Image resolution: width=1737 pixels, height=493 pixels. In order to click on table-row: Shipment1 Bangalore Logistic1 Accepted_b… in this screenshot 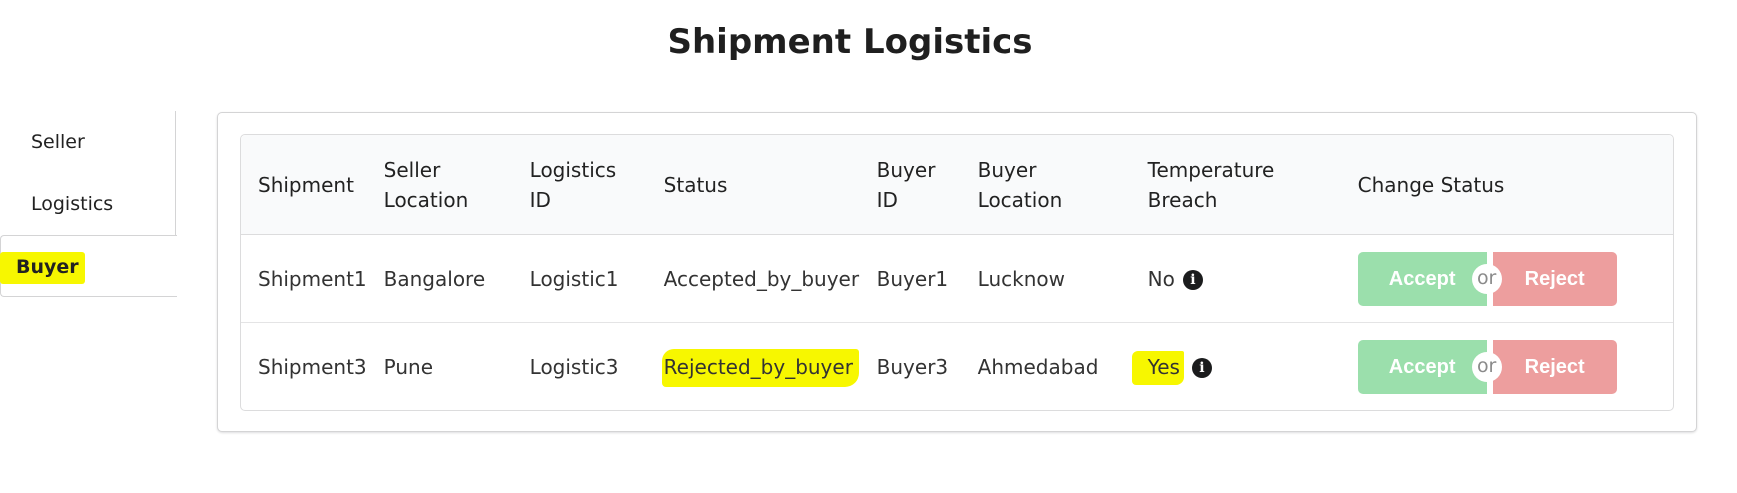, I will do `click(957, 279)`.